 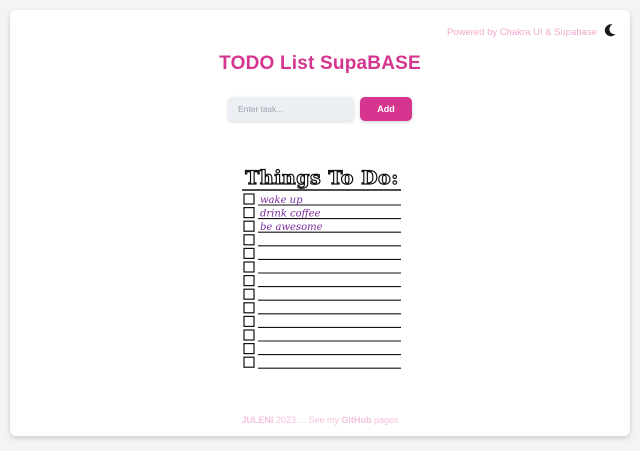 What do you see at coordinates (291, 109) in the screenshot?
I see `task-input` at bounding box center [291, 109].